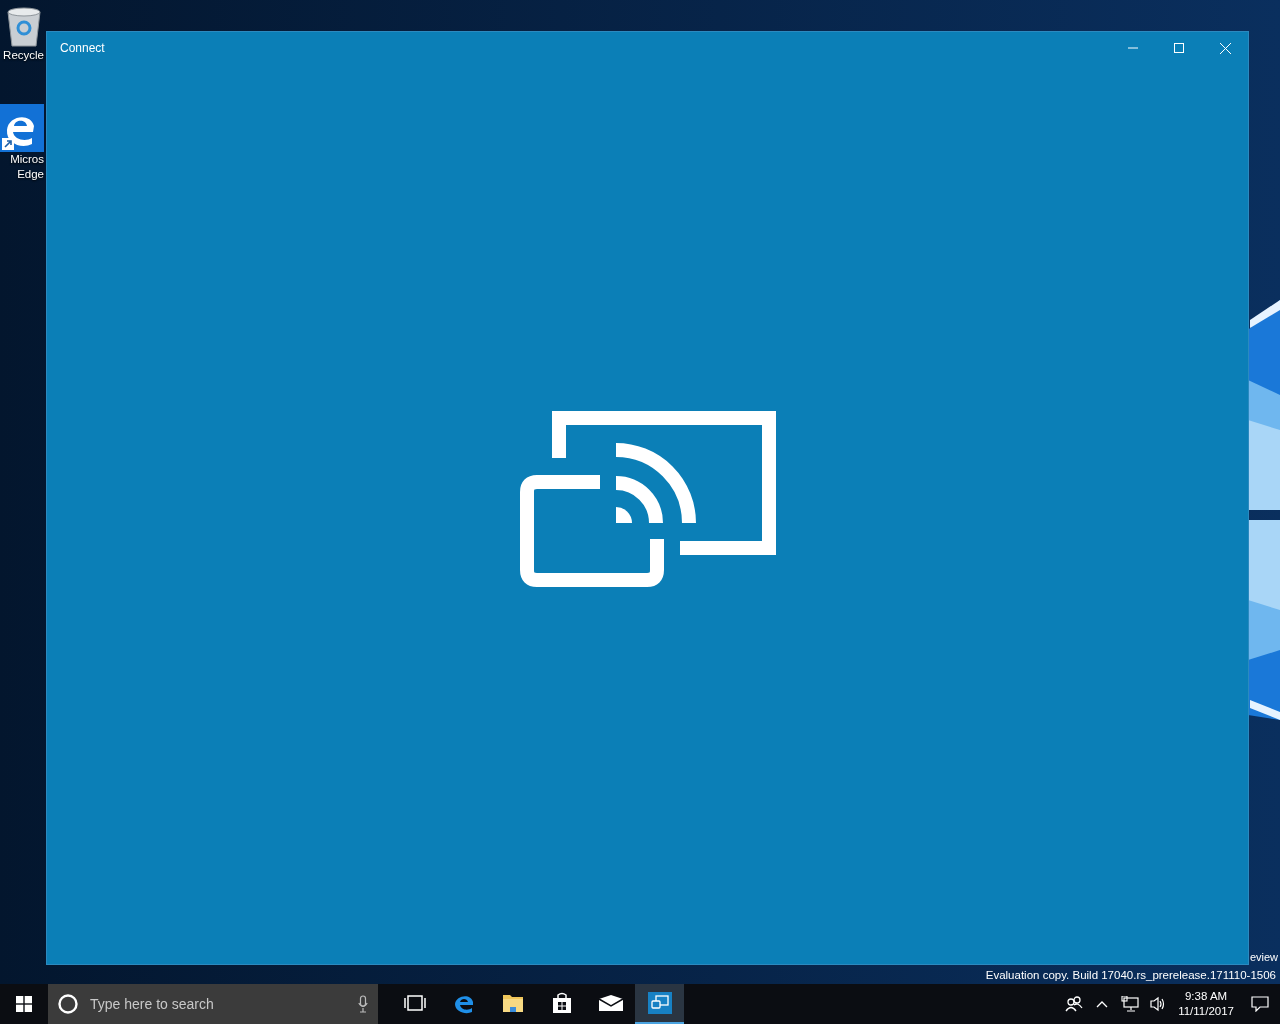  I want to click on search-bar: Type here to search, so click(213, 1004).